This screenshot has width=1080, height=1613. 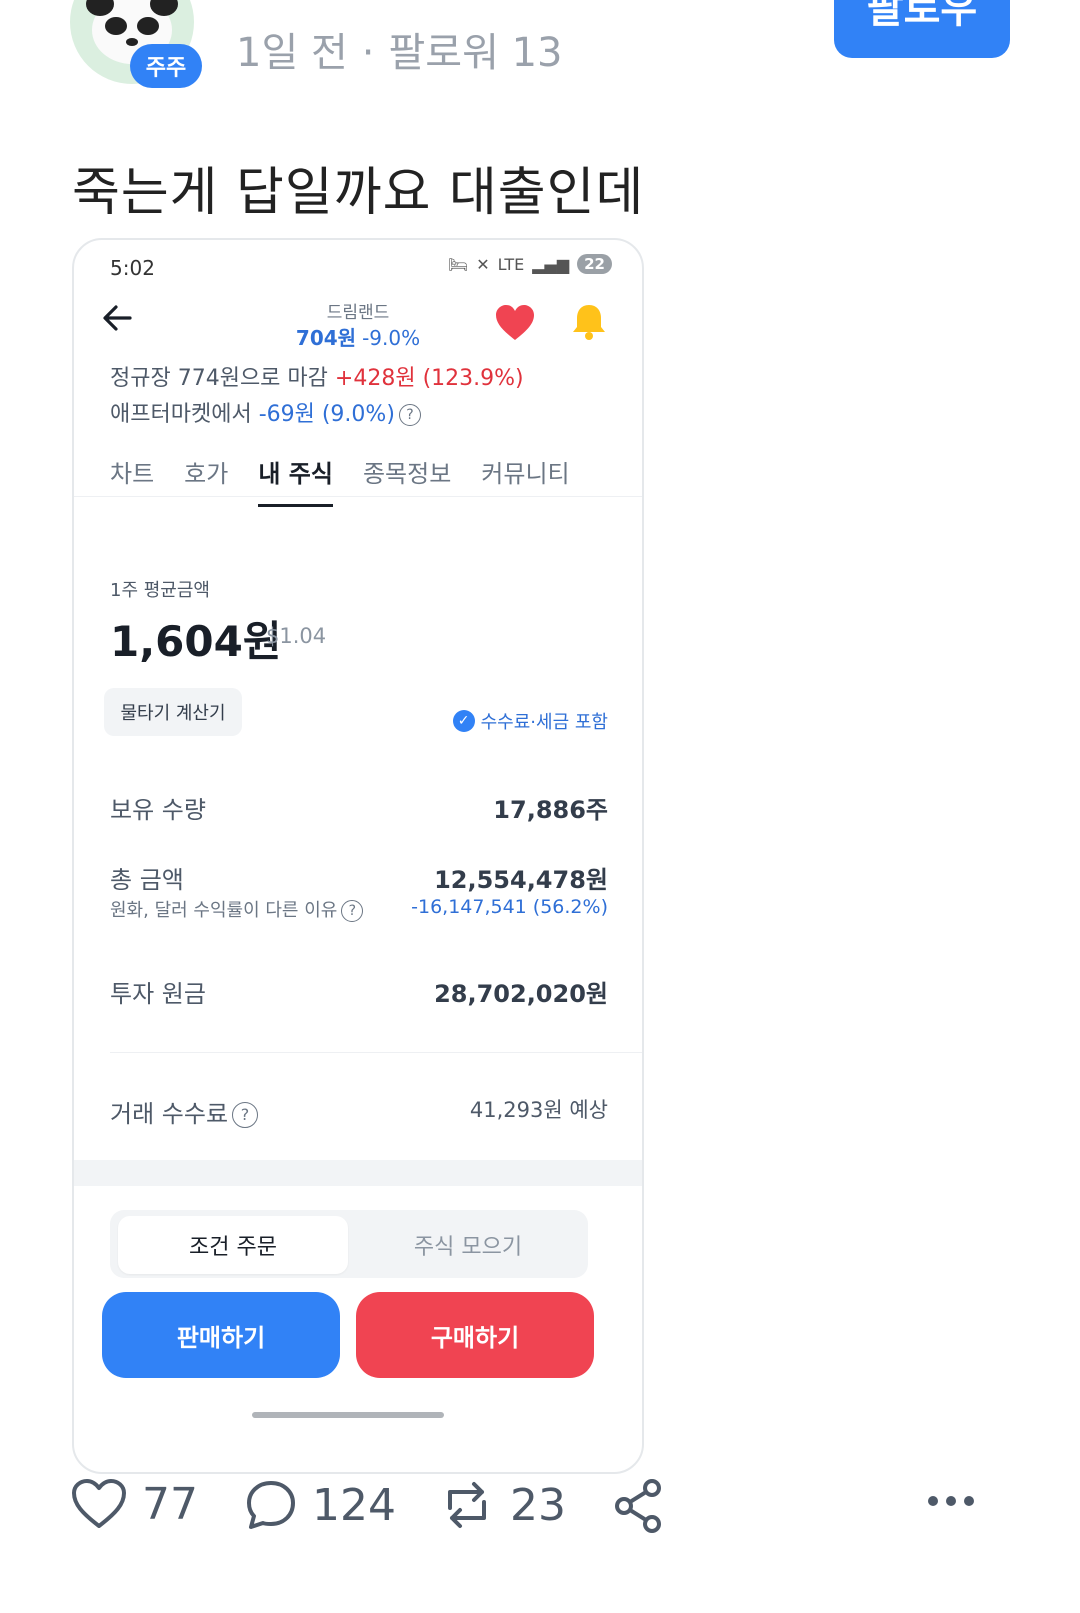 I want to click on return-diff-text: 원화, 달러 수익률이 다른 이유, so click(x=224, y=910).